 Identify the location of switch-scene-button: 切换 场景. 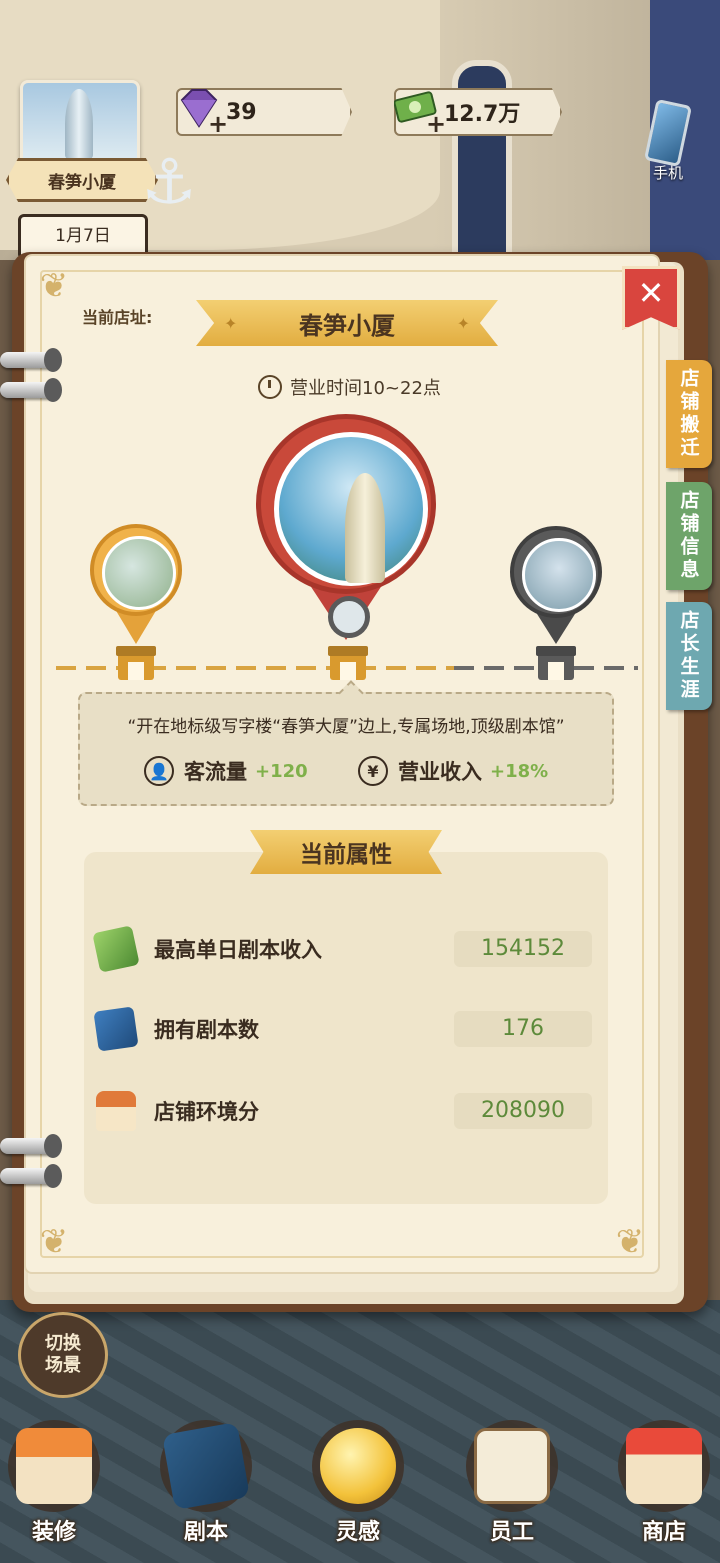
(63, 1355).